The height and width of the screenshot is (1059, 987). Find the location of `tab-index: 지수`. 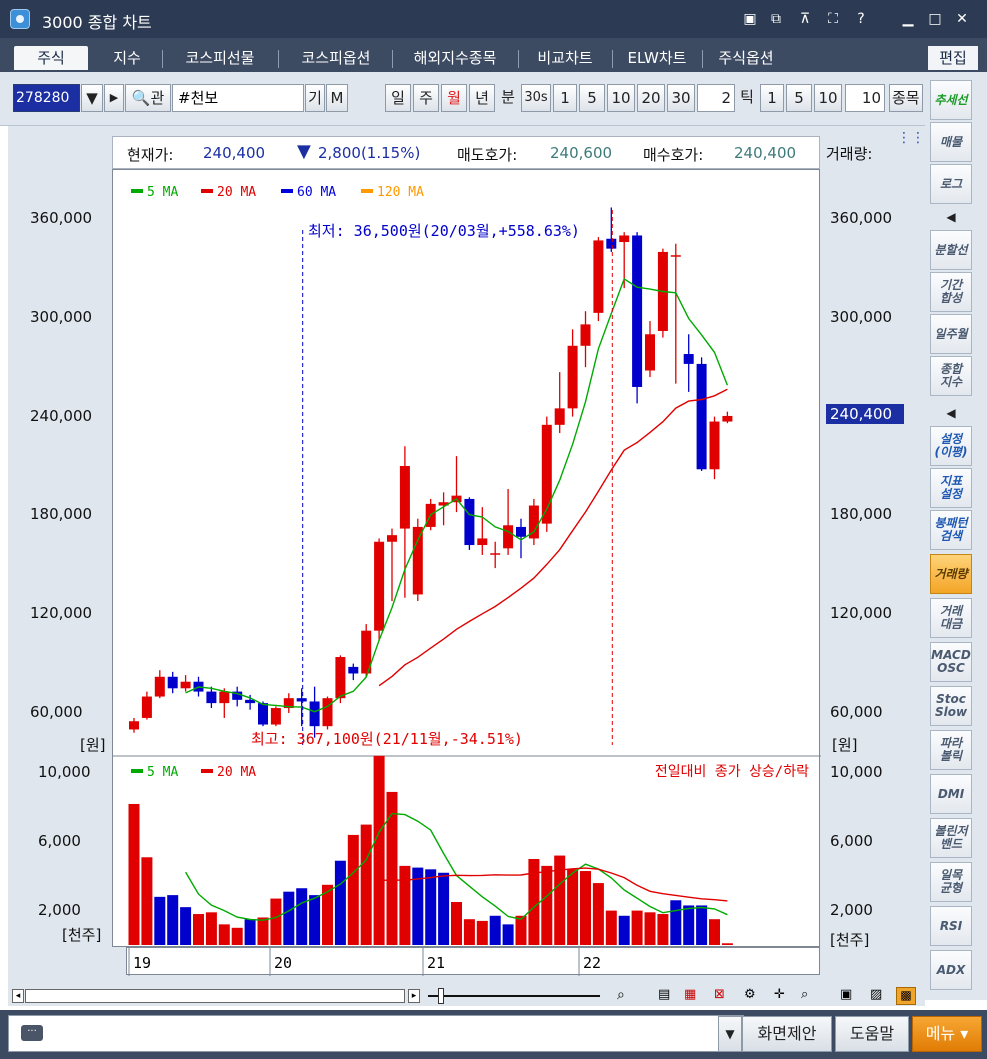

tab-index: 지수 is located at coordinates (127, 58).